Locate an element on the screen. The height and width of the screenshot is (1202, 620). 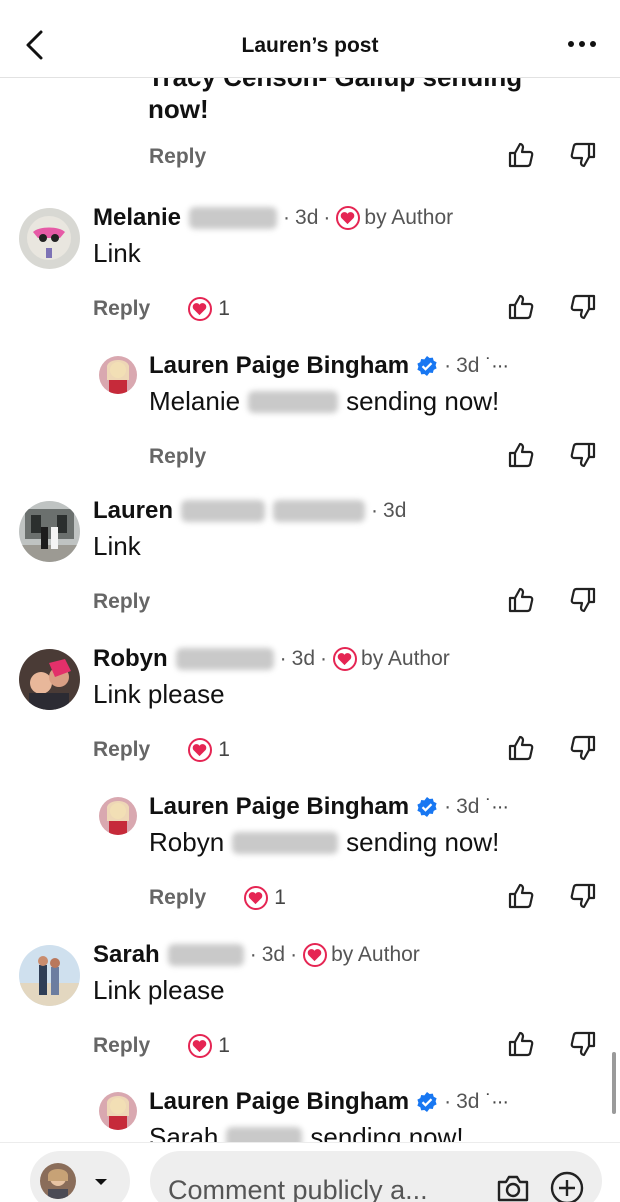
add-icon is located at coordinates (567, 1186).